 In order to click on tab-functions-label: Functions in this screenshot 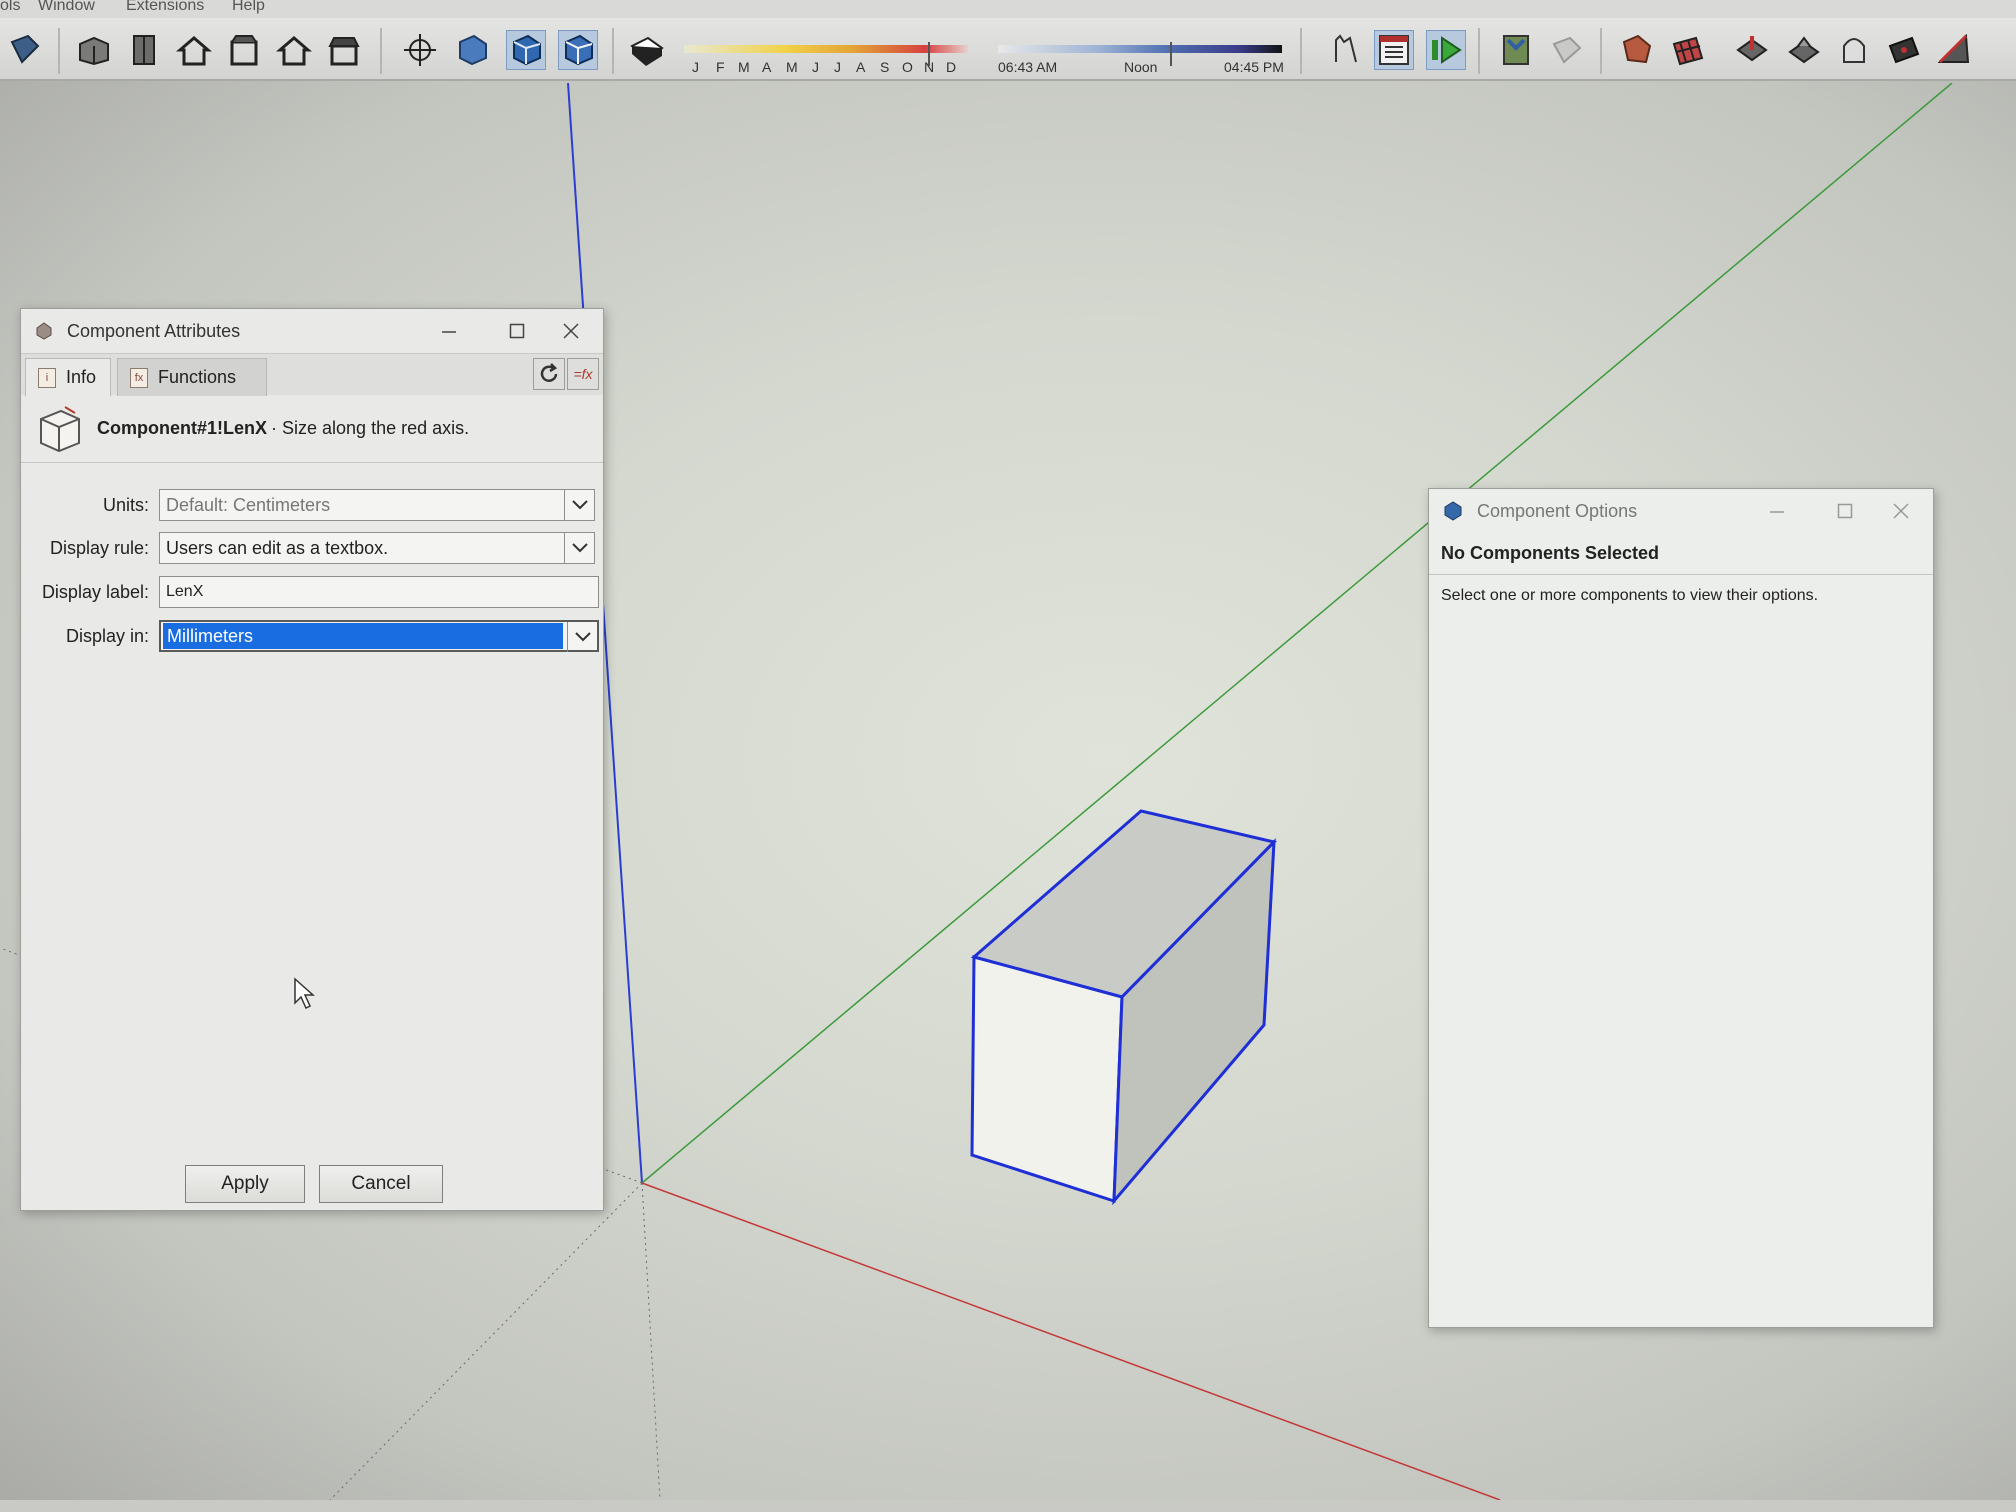, I will do `click(197, 377)`.